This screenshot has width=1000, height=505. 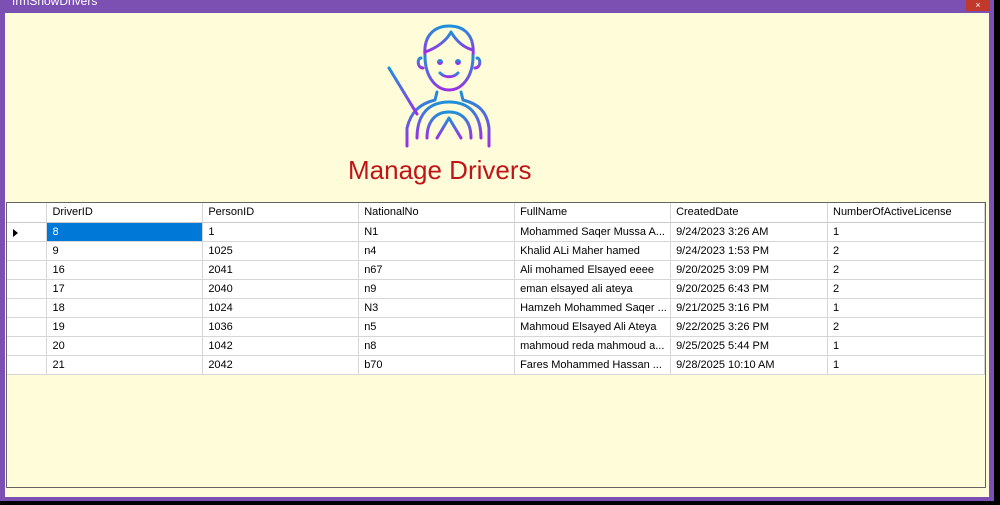 What do you see at coordinates (437, 270) in the screenshot?
I see `cell-national-no: n67` at bounding box center [437, 270].